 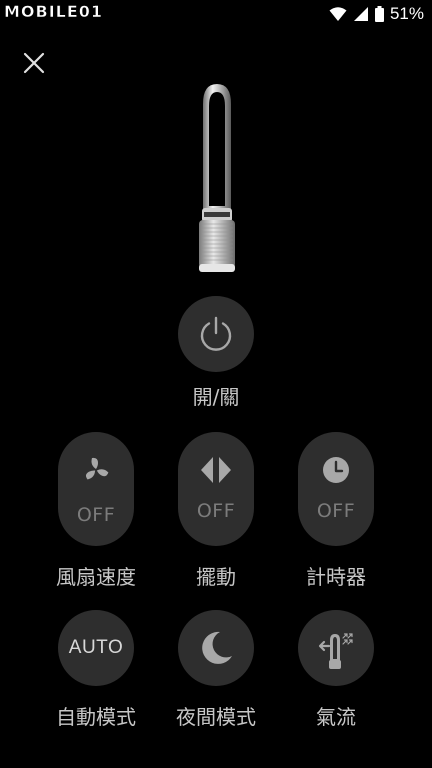 I want to click on oscillation-state: OFF, so click(x=216, y=511).